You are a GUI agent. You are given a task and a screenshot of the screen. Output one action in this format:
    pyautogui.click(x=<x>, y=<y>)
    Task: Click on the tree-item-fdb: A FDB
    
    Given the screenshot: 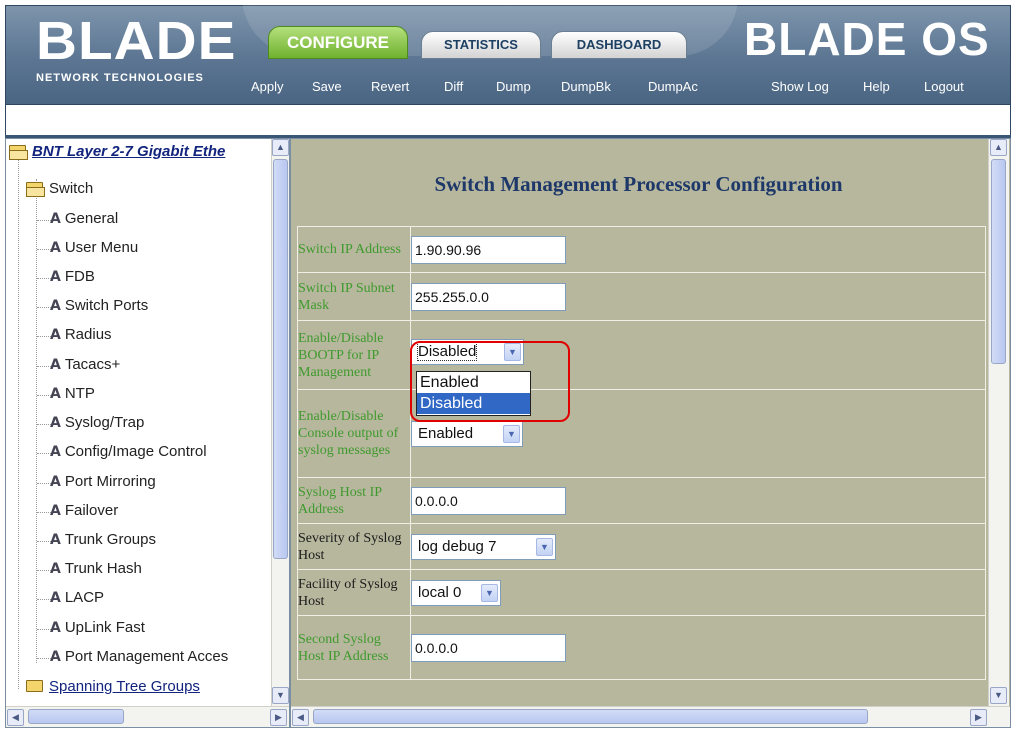 What is the action you would take?
    pyautogui.click(x=72, y=277)
    